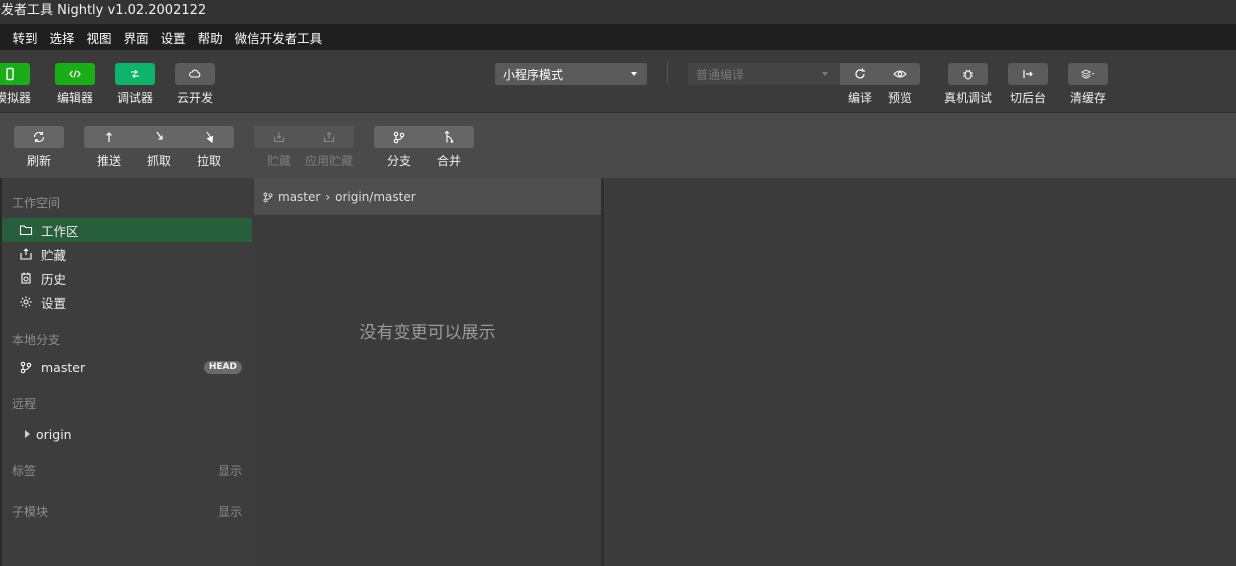 The image size is (1236, 566). I want to click on switch-icon, so click(1028, 74).